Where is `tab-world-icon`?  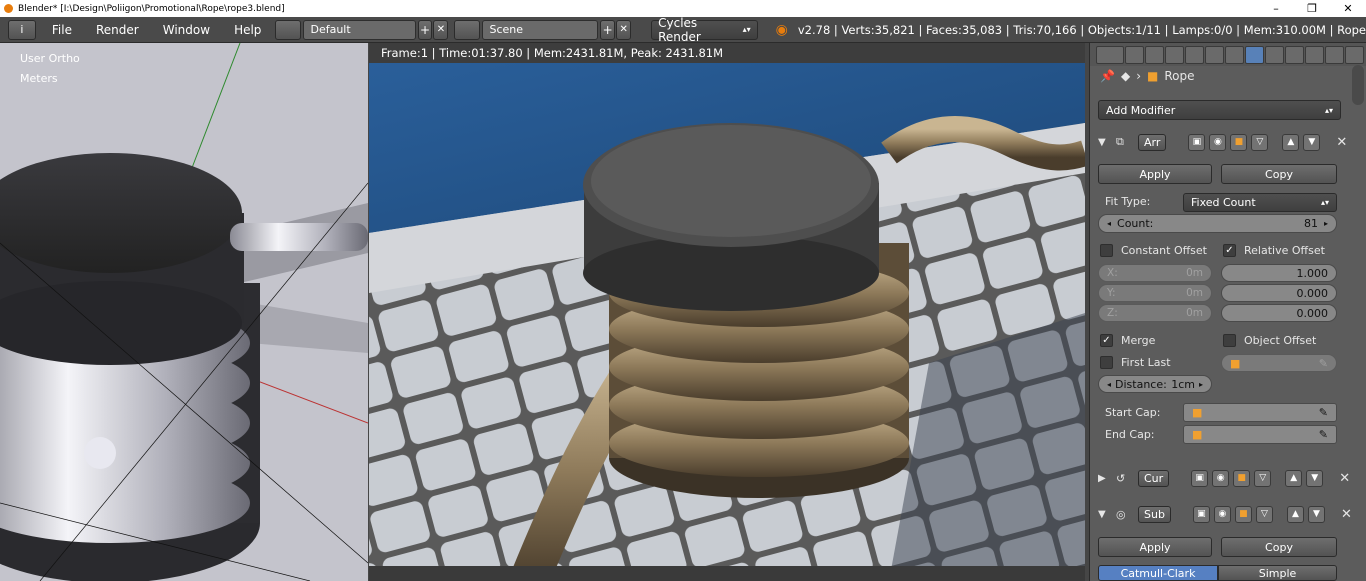 tab-world-icon is located at coordinates (1194, 54).